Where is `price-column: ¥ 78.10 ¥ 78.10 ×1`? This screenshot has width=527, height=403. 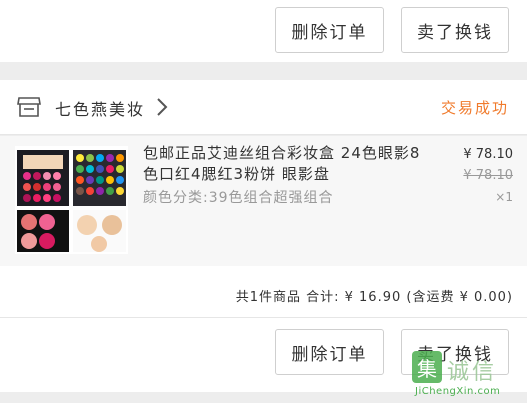 price-column: ¥ 78.10 ¥ 78.10 ×1 is located at coordinates (488, 175).